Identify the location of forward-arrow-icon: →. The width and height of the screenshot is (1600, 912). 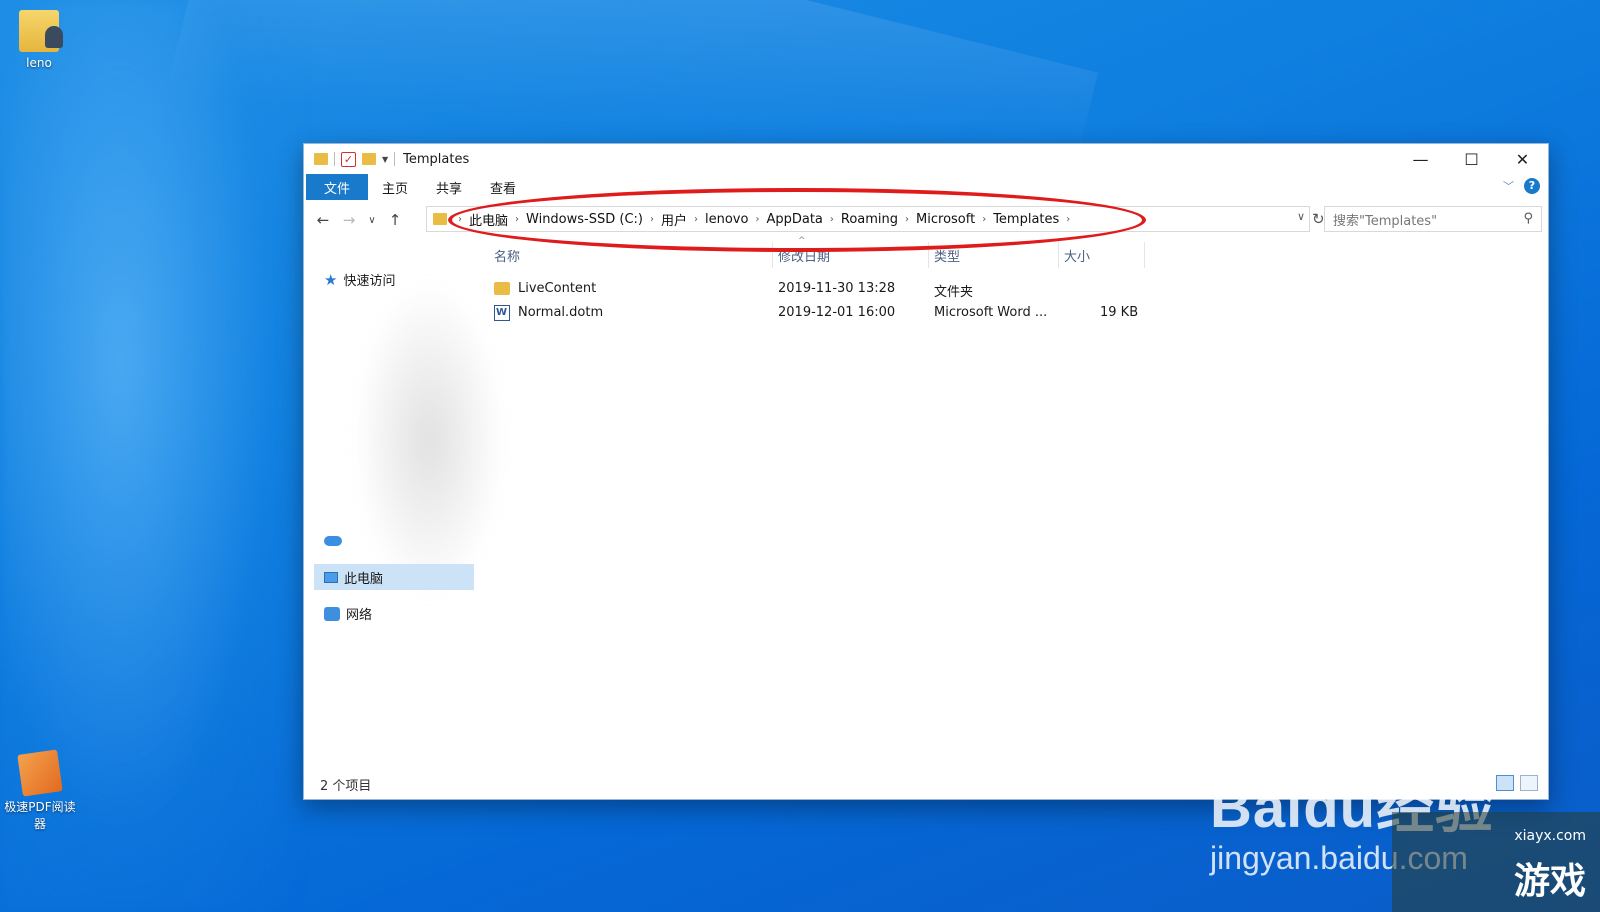
(349, 220).